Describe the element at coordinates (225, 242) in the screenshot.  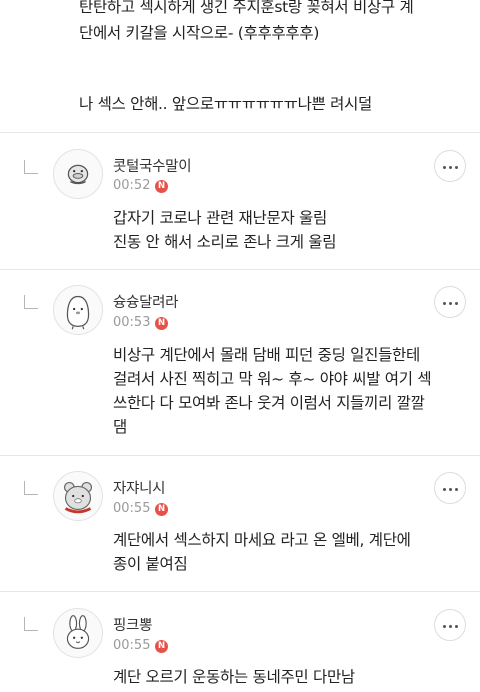
I see `comment-text-line: 진동 안 해서 소리로 존나 크게 울림` at that location.